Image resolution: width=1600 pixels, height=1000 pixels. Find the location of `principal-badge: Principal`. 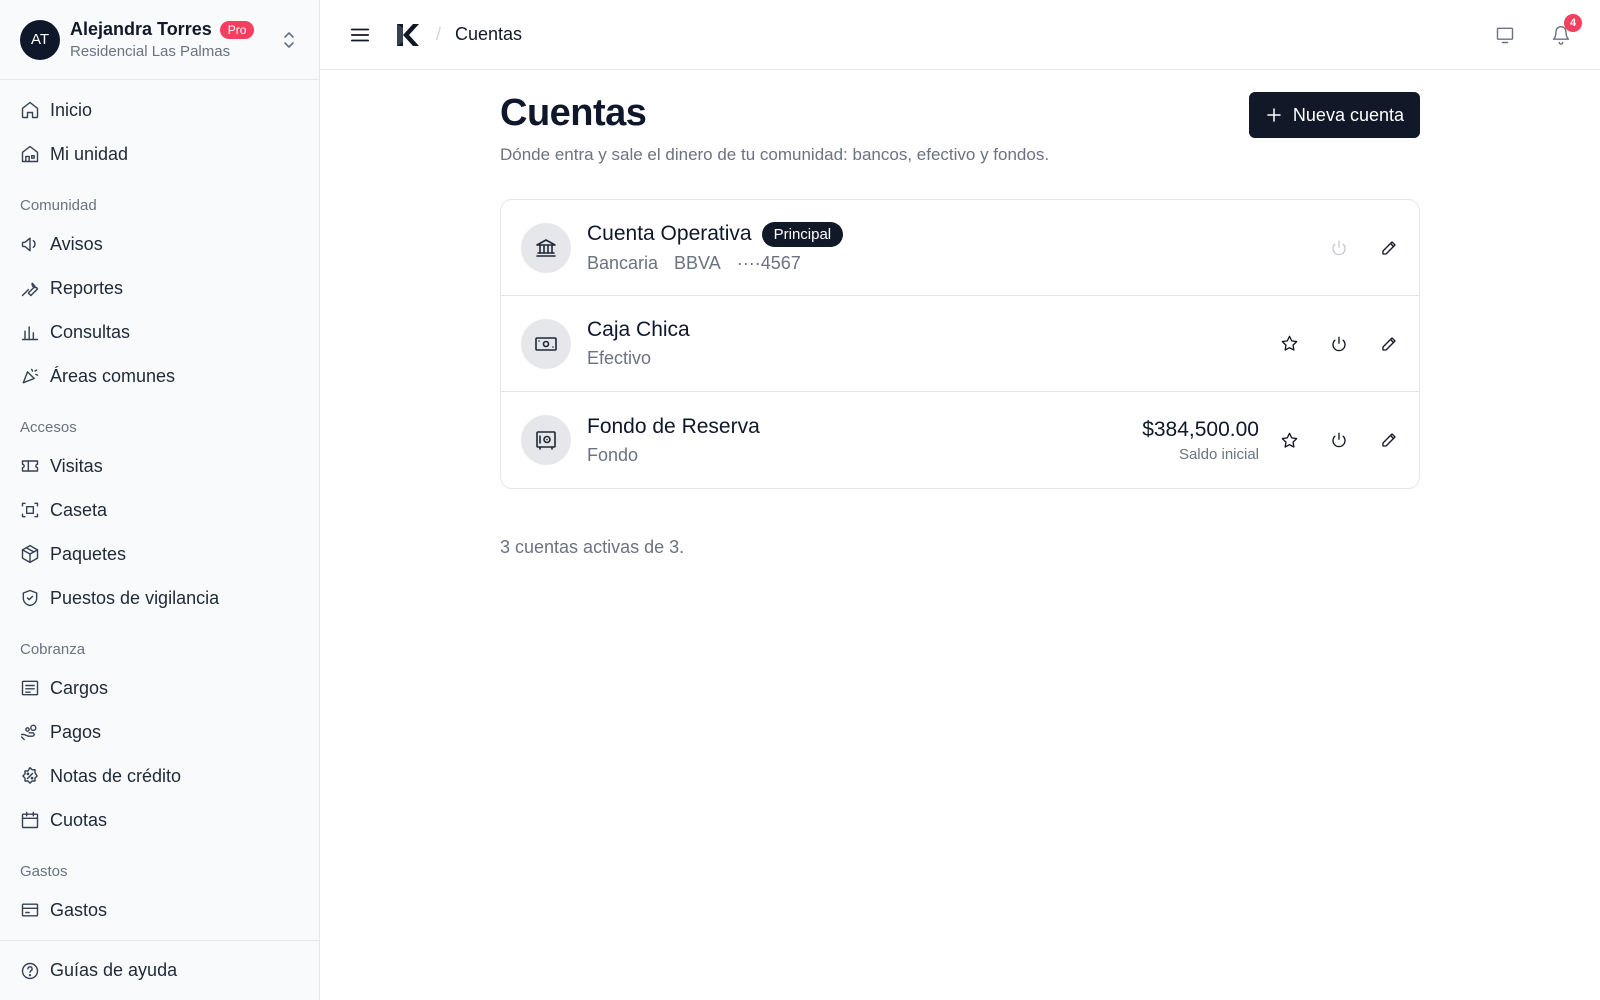

principal-badge: Principal is located at coordinates (802, 234).